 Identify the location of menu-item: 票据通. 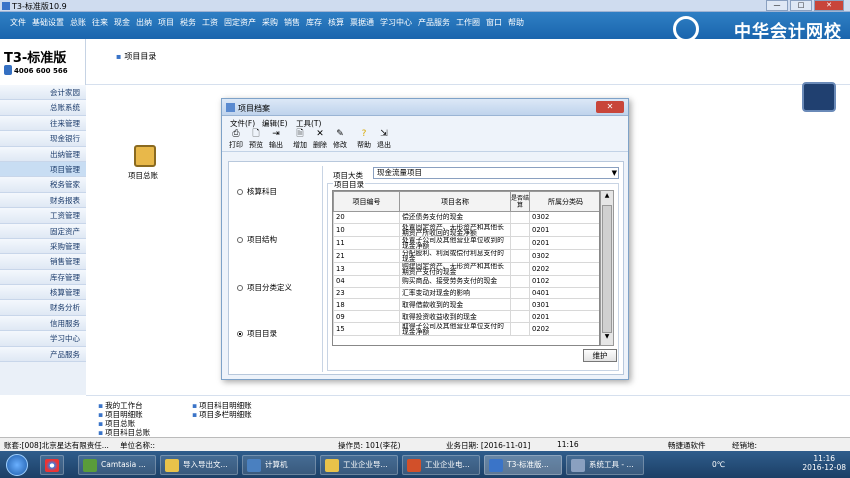
(362, 22).